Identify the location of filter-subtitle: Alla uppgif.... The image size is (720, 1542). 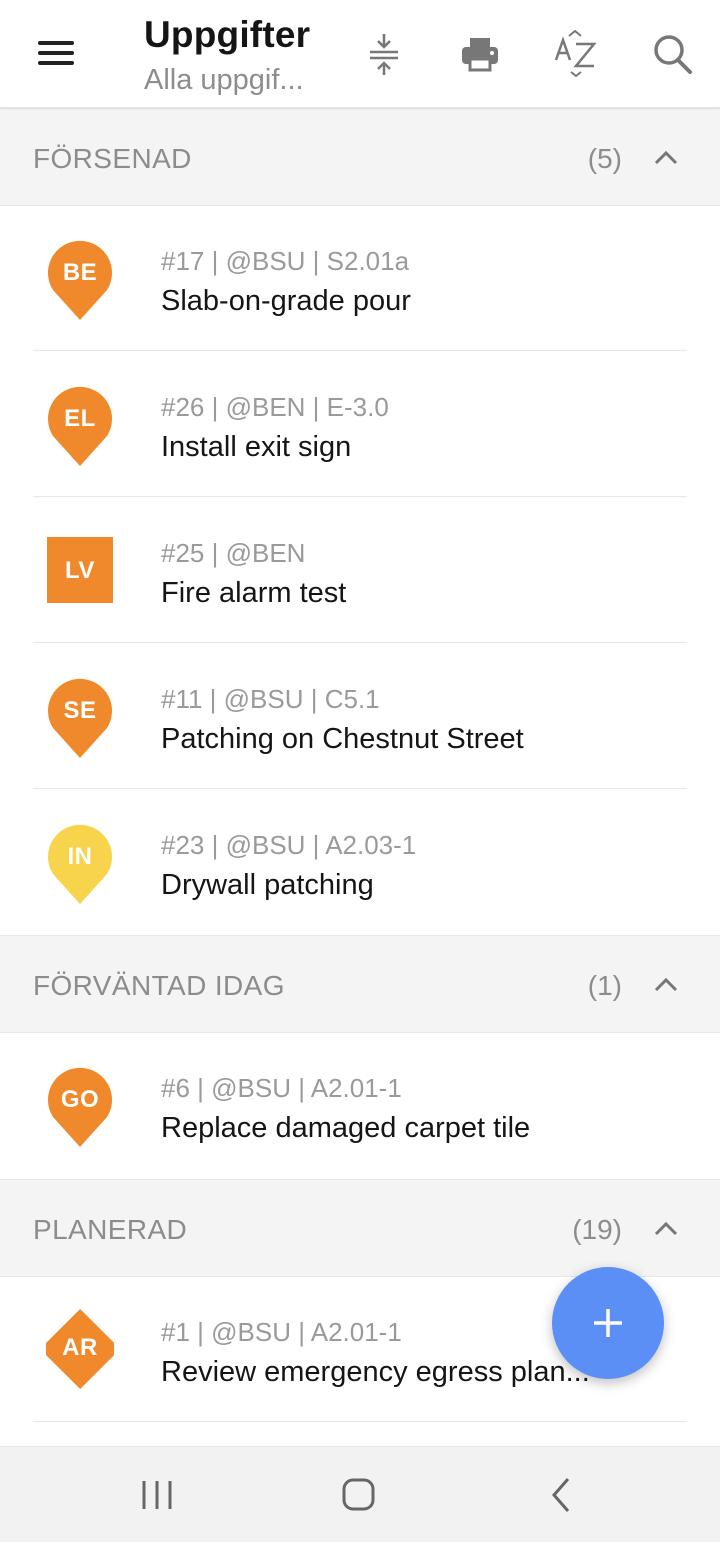
(224, 80).